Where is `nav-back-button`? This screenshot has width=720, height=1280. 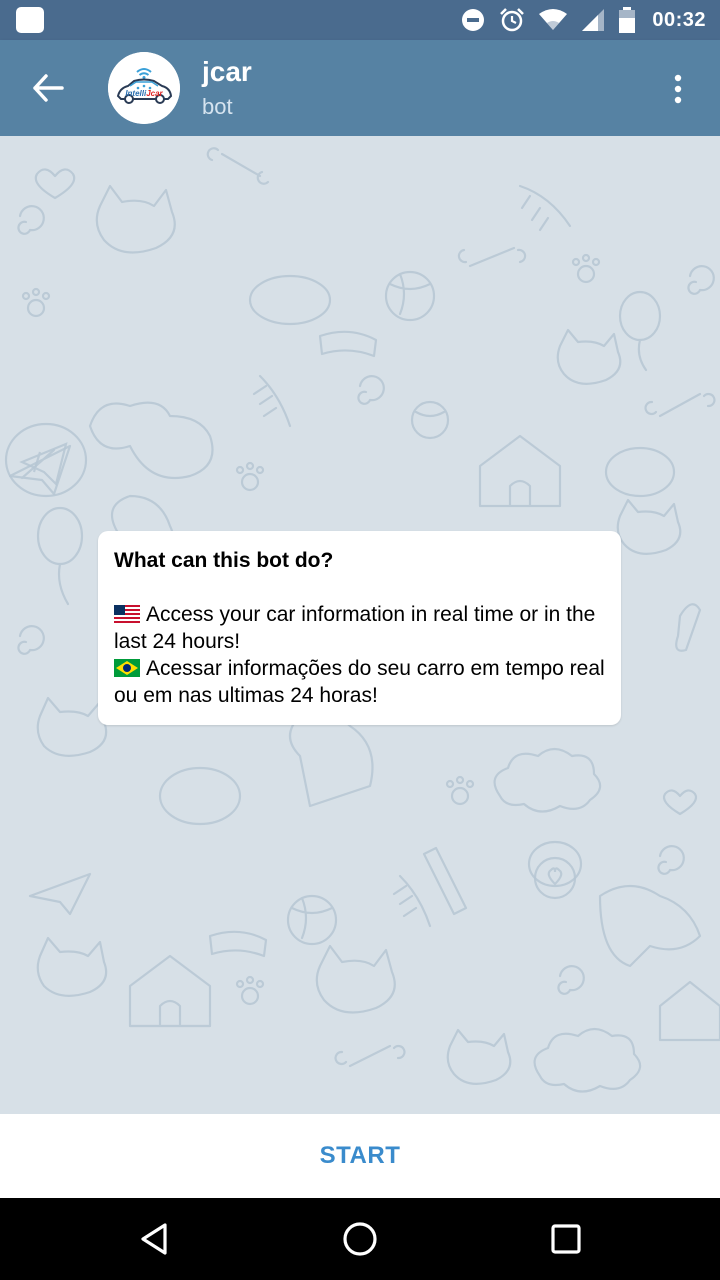
nav-back-button is located at coordinates (154, 1239).